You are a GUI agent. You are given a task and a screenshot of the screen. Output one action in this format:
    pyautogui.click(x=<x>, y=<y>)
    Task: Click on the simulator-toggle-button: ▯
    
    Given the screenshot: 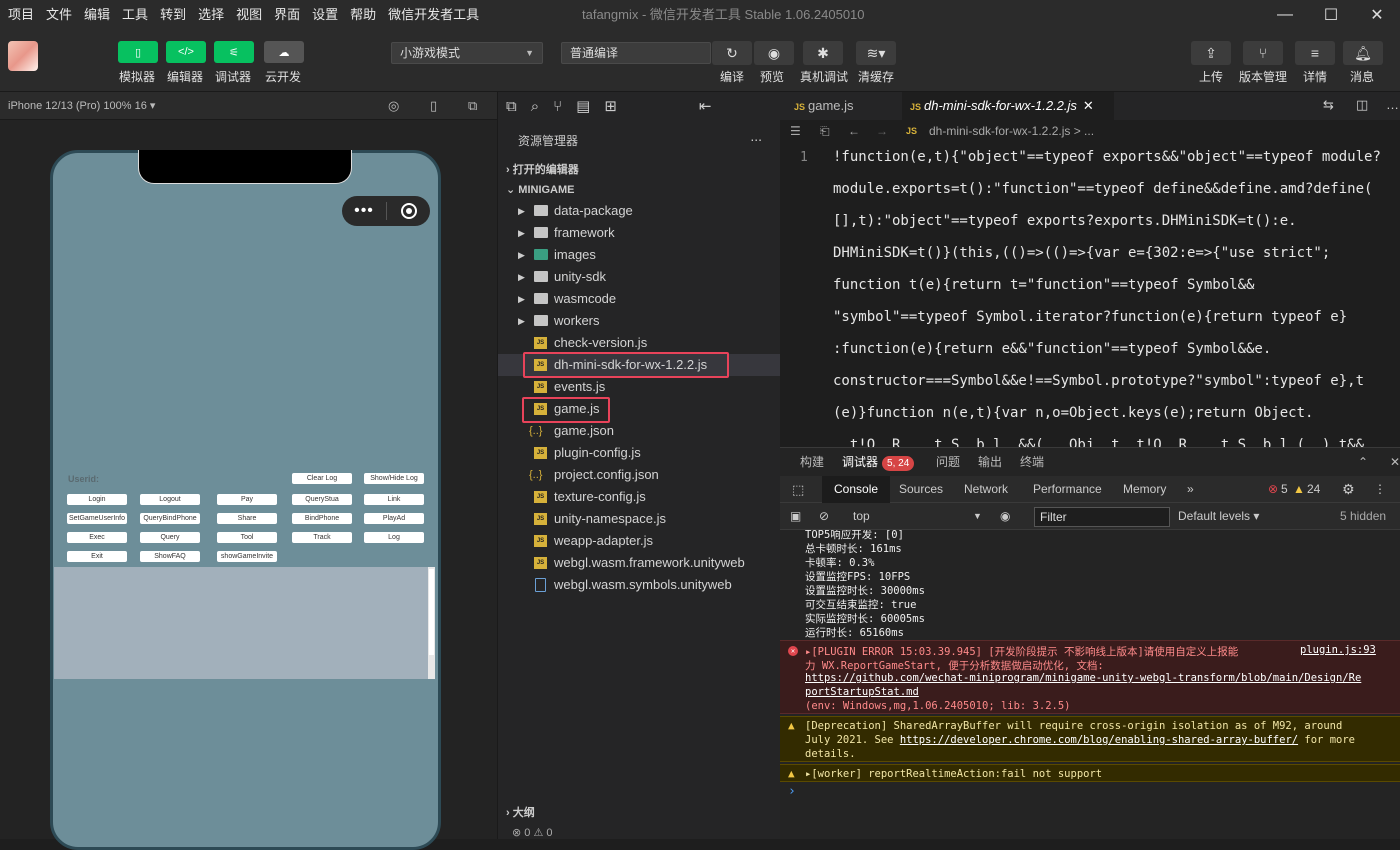 What is the action you would take?
    pyautogui.click(x=138, y=52)
    